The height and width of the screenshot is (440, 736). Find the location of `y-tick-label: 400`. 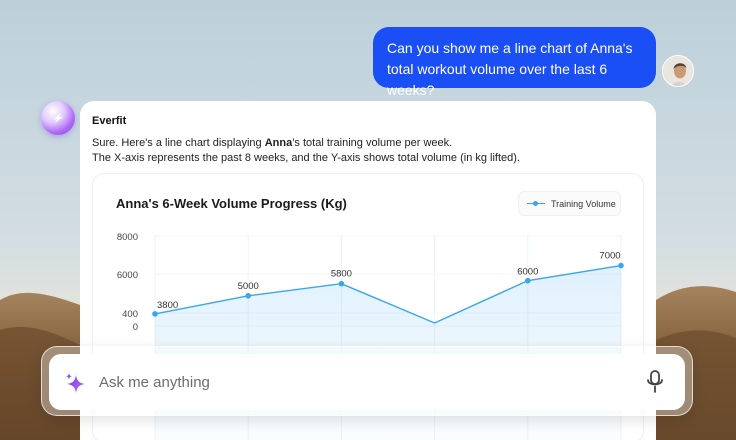

y-tick-label: 400 is located at coordinates (130, 314).